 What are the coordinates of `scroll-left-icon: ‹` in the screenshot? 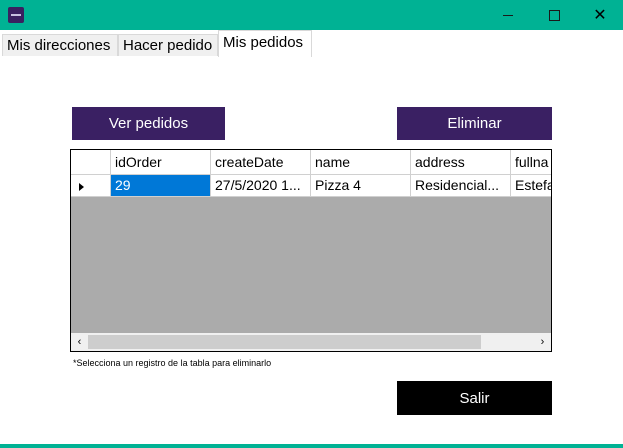 It's located at (79, 342).